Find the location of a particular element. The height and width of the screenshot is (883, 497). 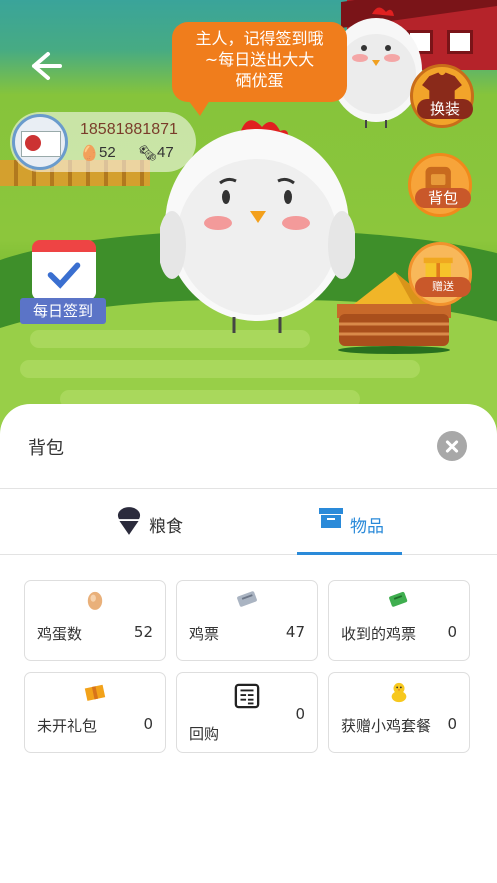

egg-count: 52 is located at coordinates (107, 152).